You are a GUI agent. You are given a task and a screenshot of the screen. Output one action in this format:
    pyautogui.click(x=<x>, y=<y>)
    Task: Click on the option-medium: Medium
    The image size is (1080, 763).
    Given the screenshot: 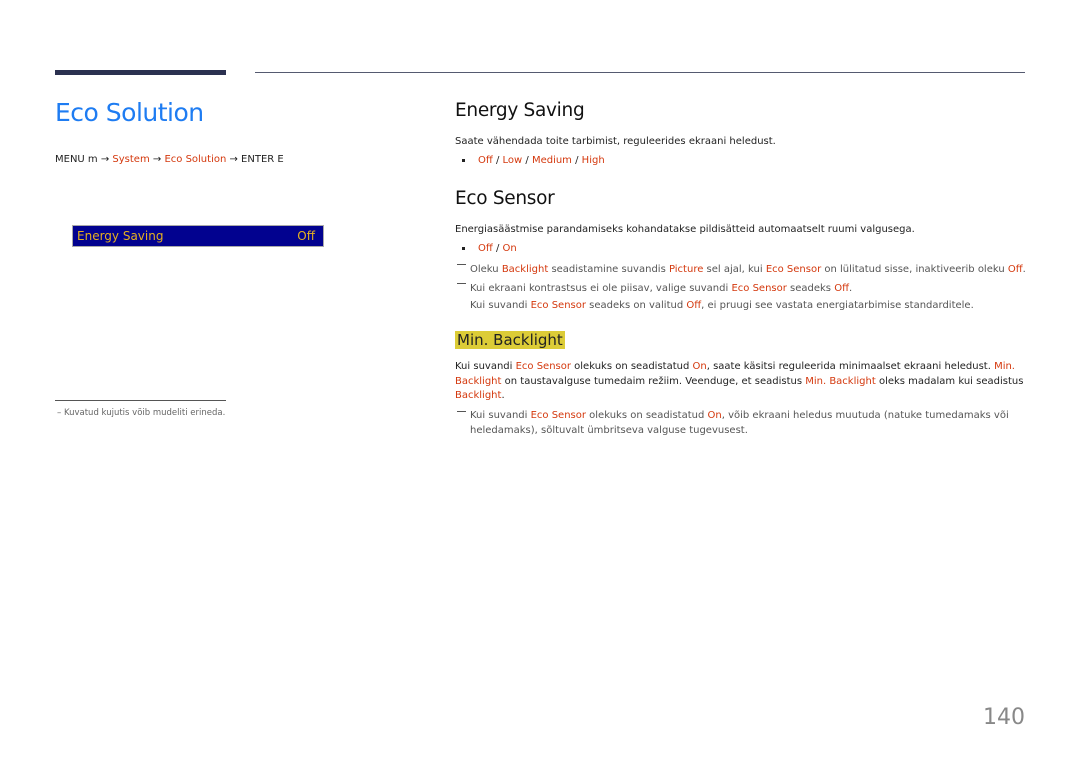 What is the action you would take?
    pyautogui.click(x=551, y=160)
    